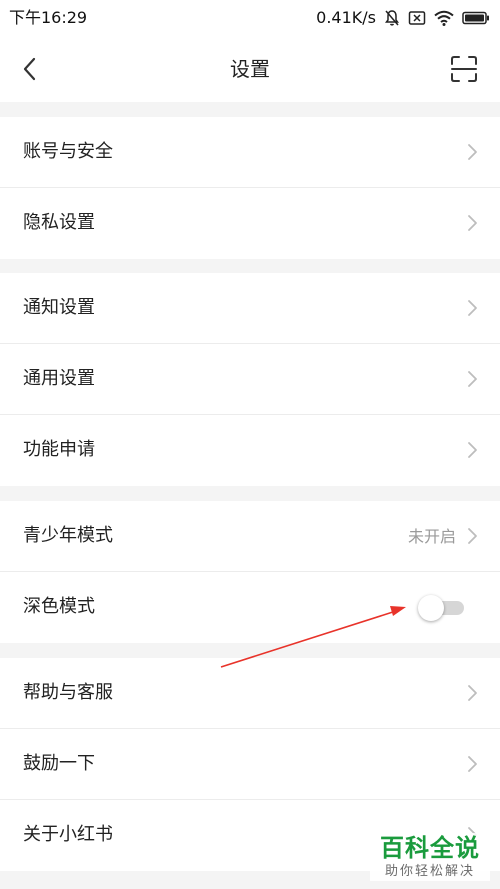 The width and height of the screenshot is (500, 889). Describe the element at coordinates (475, 18) in the screenshot. I see `battery-icon` at that location.